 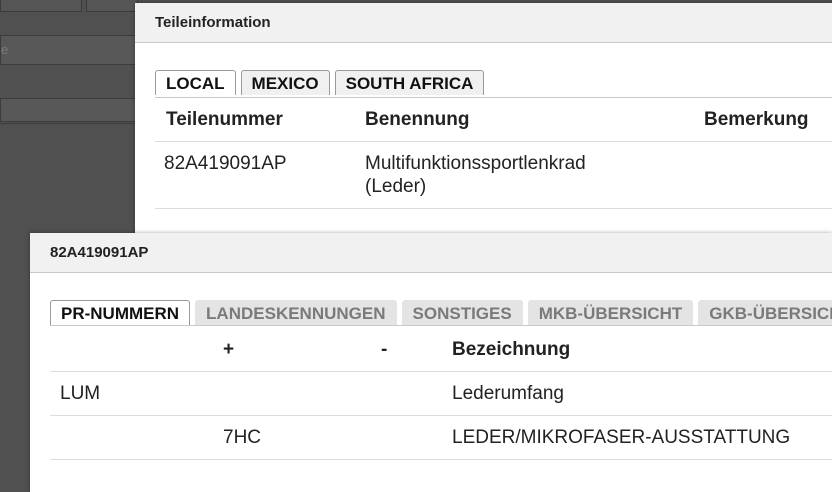 What do you see at coordinates (80, 393) in the screenshot?
I see `code-cell: LUM` at bounding box center [80, 393].